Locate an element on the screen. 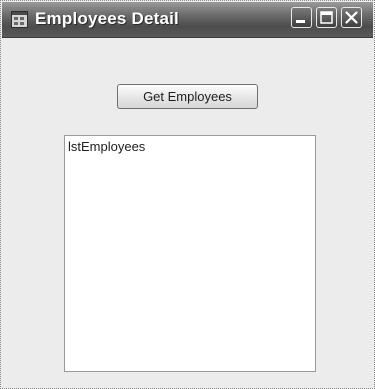 This screenshot has height=389, width=375. close-button is located at coordinates (351, 17).